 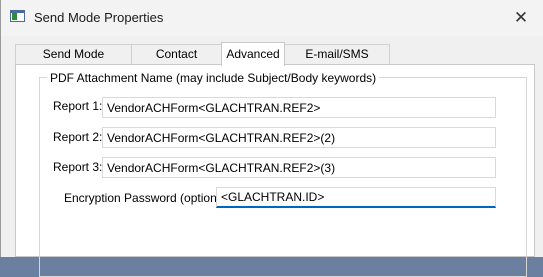 I want to click on report-2-label: Report 2:, so click(x=78, y=137).